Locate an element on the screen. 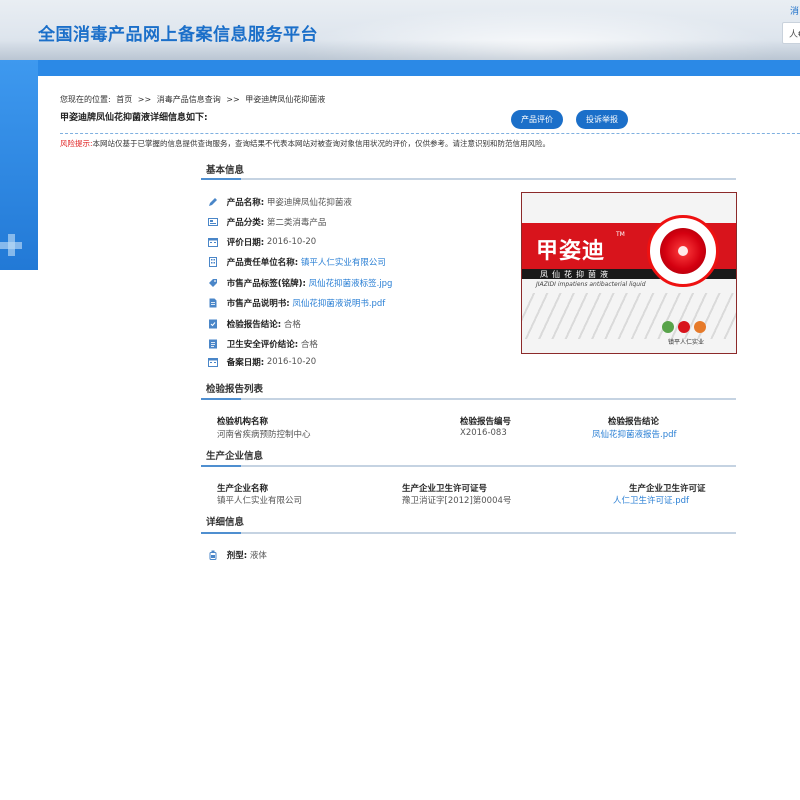 This screenshot has width=800, height=800. label-badges is located at coordinates (686, 328).